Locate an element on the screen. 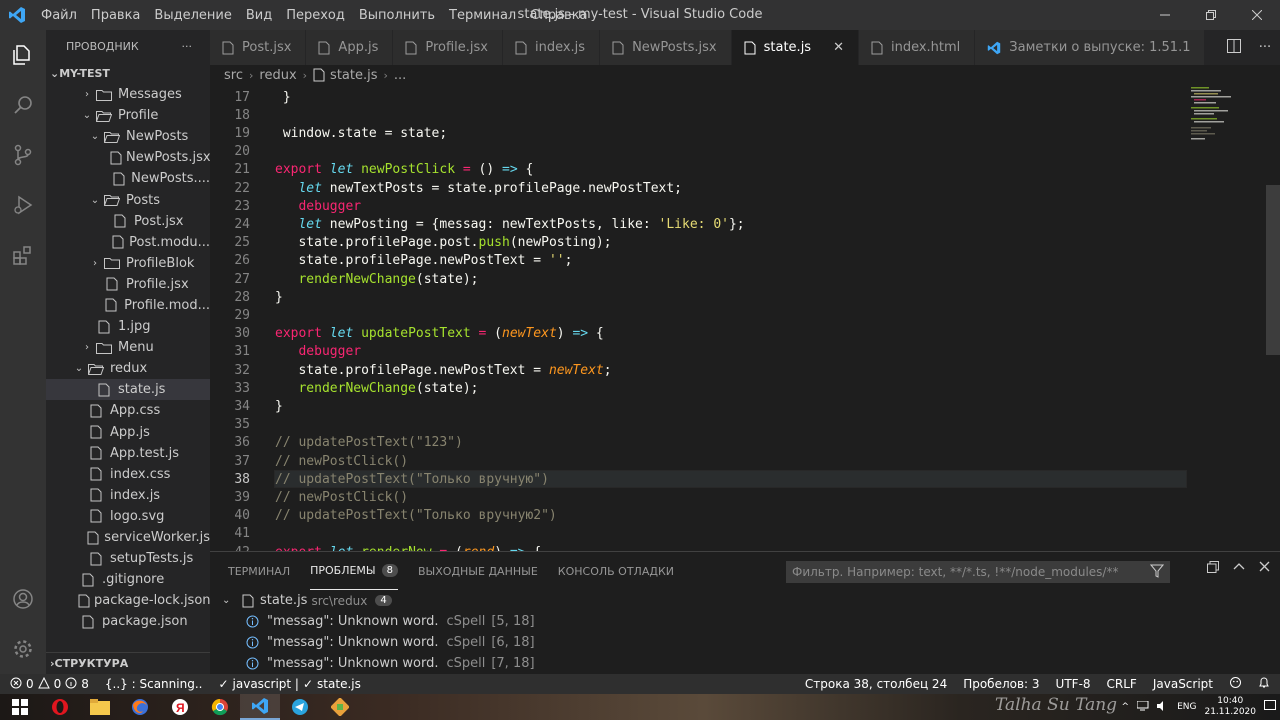 The width and height of the screenshot is (1280, 720). code-line: 33 renderNewChange(state); is located at coordinates (745, 388).